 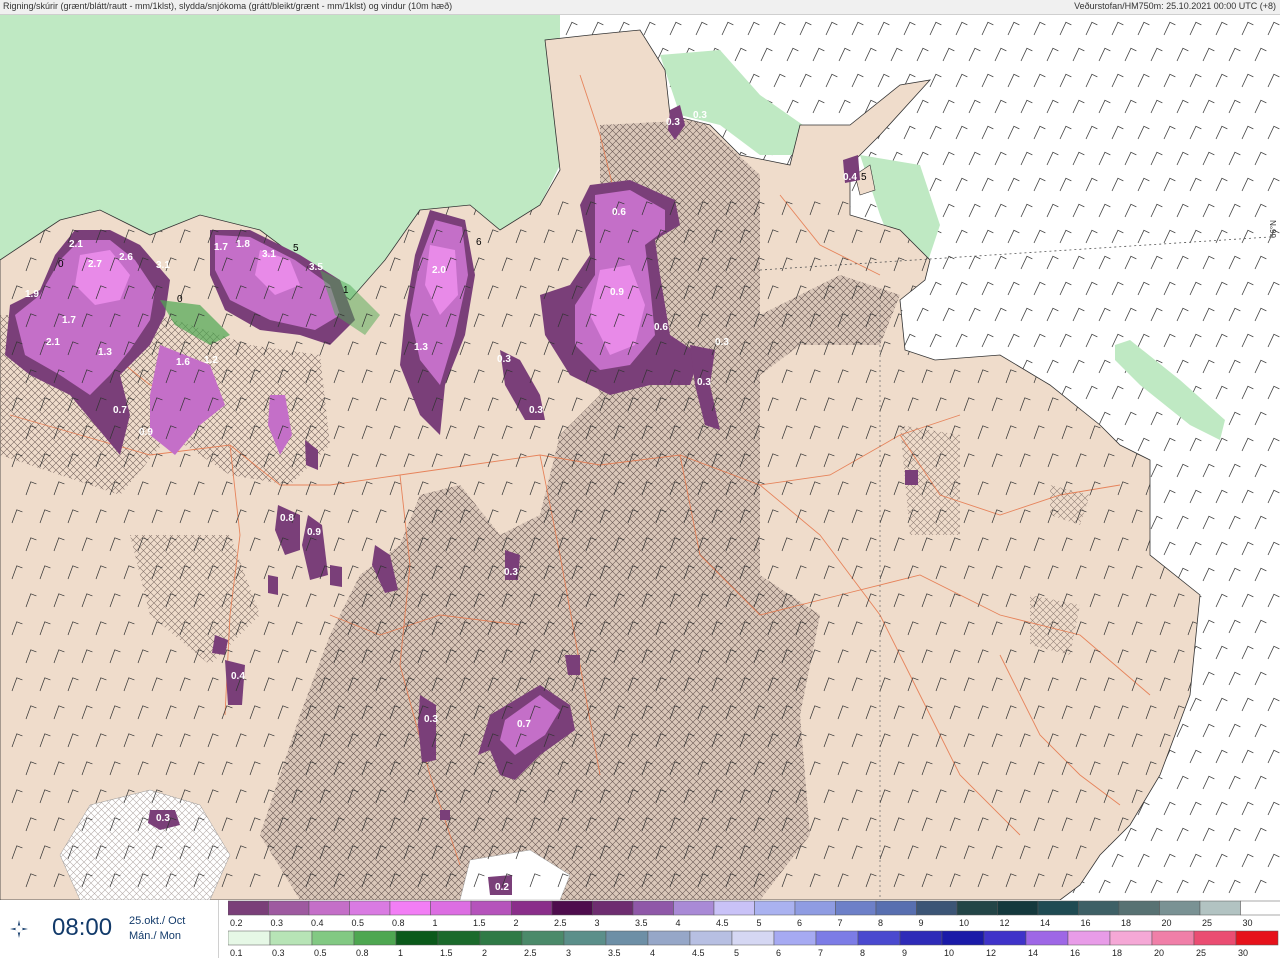 I want to click on snow-scale-value-label: 7, so click(x=840, y=923).